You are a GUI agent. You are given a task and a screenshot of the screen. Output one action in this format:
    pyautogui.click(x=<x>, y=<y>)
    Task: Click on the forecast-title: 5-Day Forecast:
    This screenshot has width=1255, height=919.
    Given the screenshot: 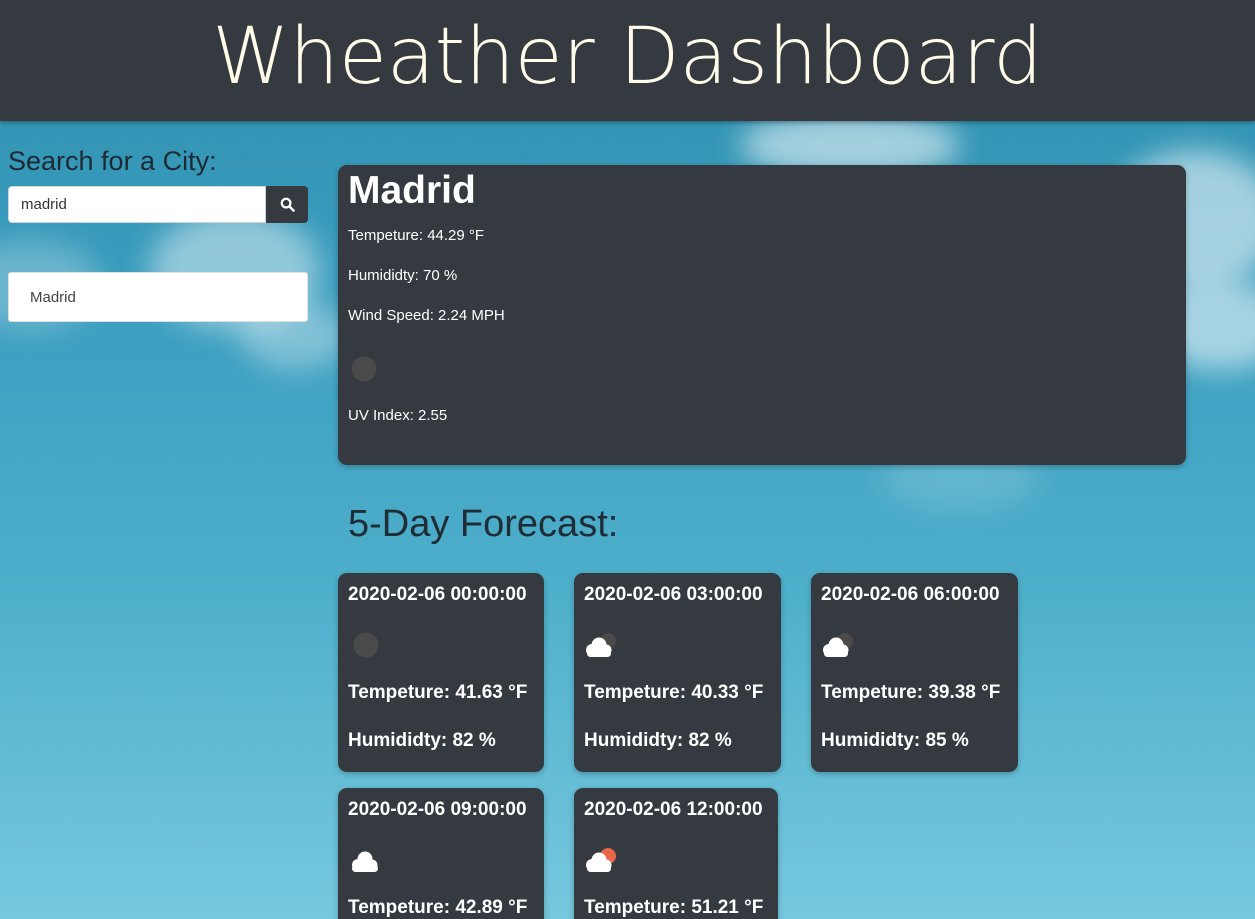 What is the action you would take?
    pyautogui.click(x=483, y=524)
    